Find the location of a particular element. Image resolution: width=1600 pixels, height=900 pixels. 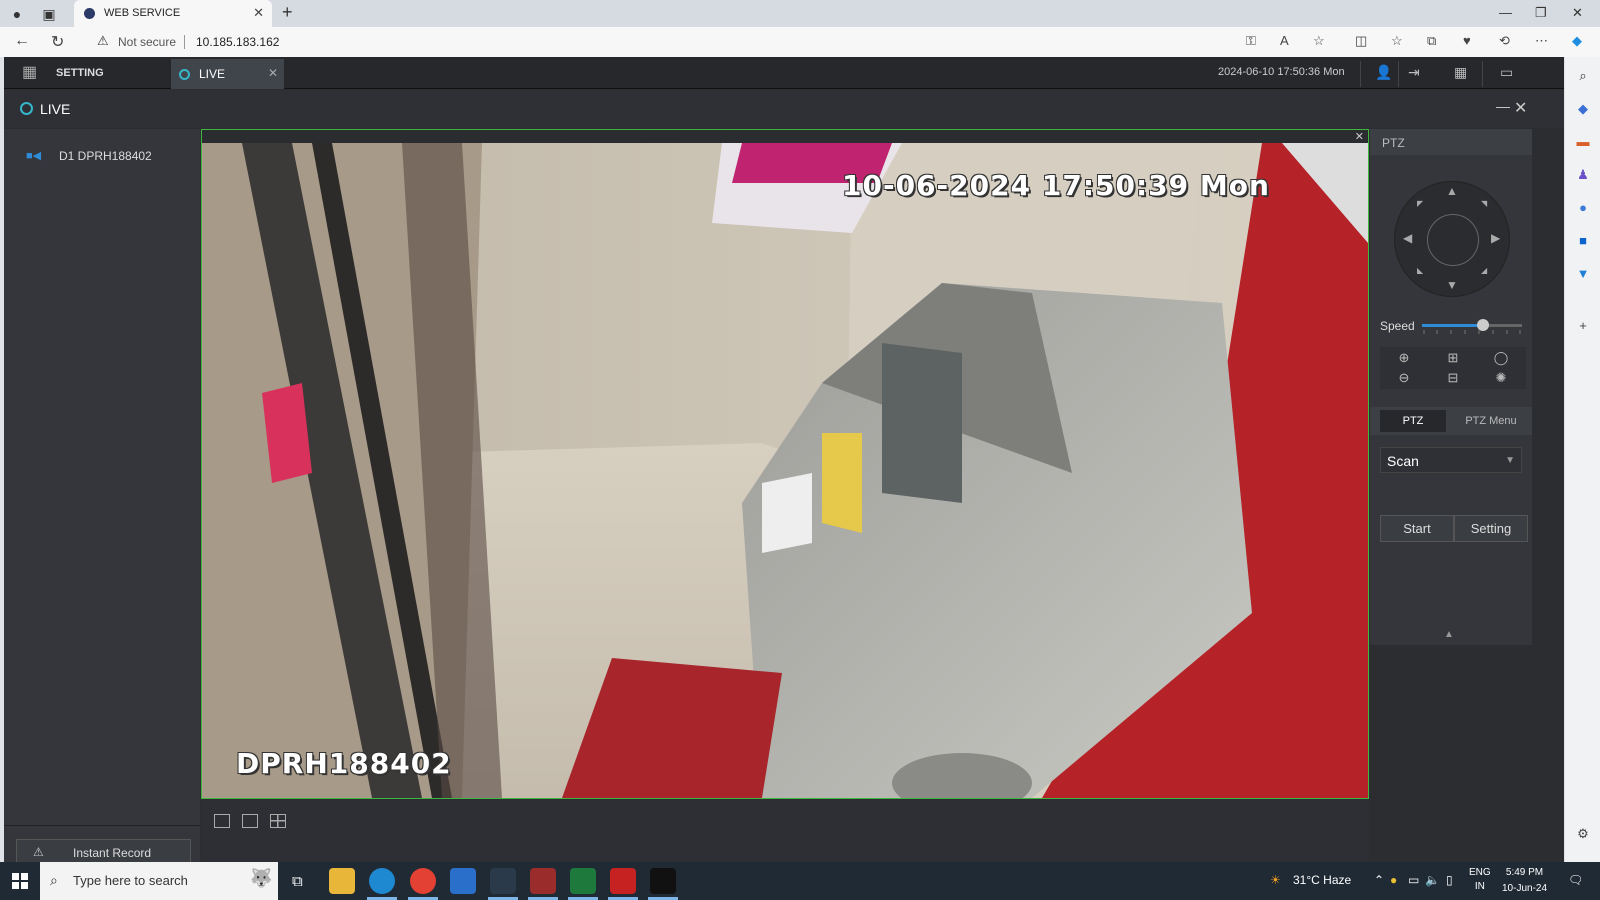

tab-ptz-menu: PTZ Menu is located at coordinates (1491, 421).